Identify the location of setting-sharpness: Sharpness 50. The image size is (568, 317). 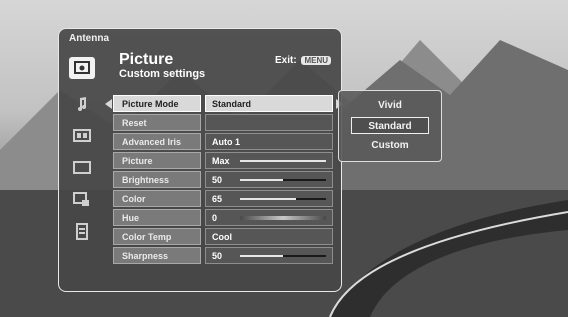
(224, 256).